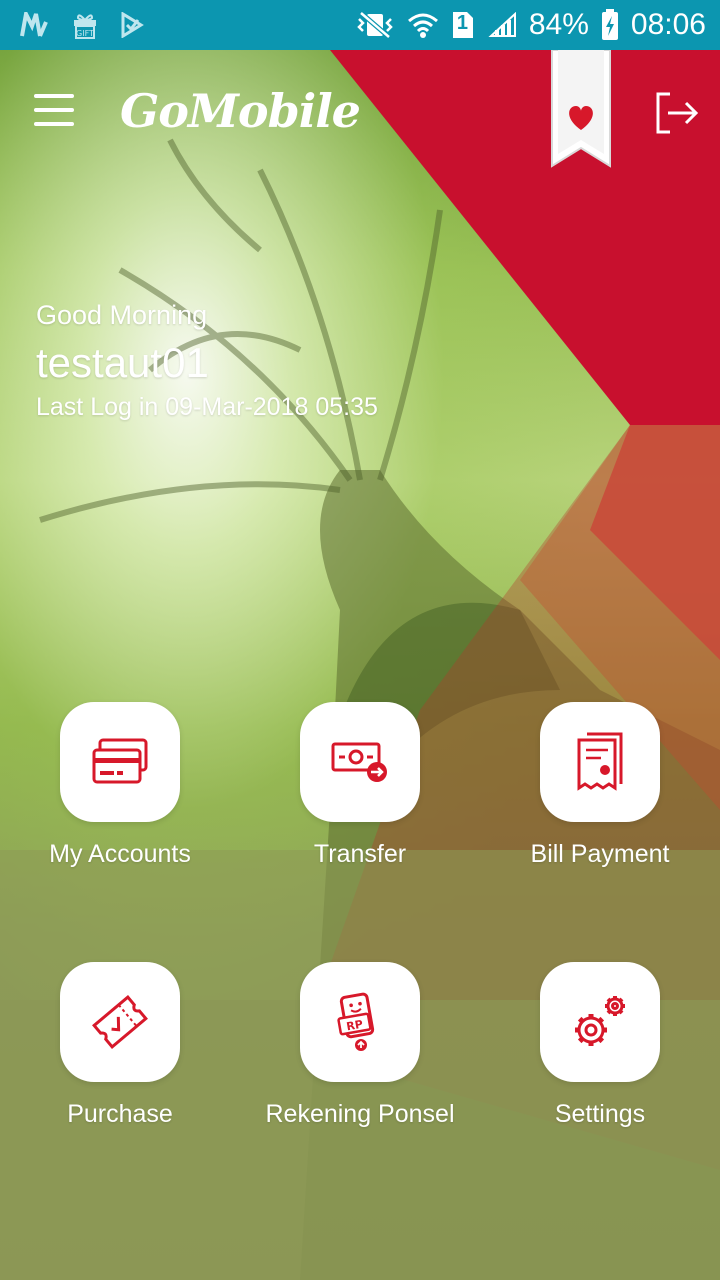  I want to click on sim-slot-number: 1, so click(462, 23).